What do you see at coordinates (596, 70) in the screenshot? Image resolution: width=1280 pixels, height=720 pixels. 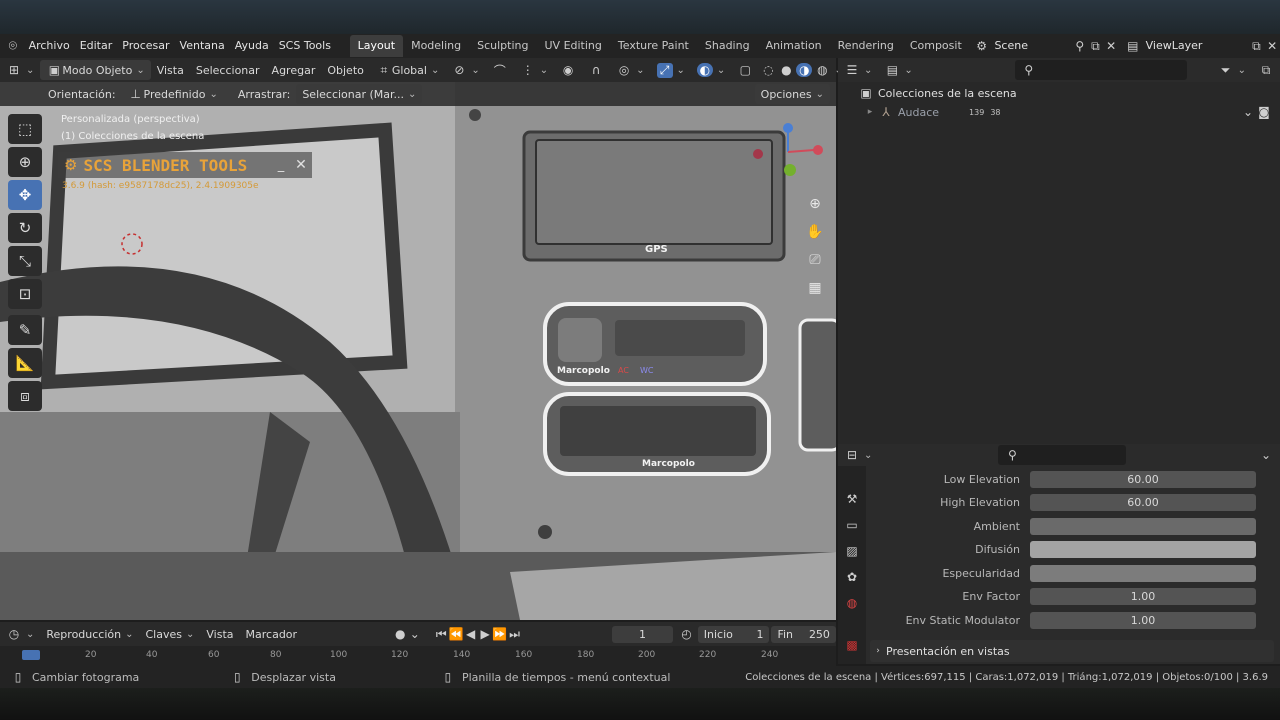 I see `falloff-selector: ∩` at bounding box center [596, 70].